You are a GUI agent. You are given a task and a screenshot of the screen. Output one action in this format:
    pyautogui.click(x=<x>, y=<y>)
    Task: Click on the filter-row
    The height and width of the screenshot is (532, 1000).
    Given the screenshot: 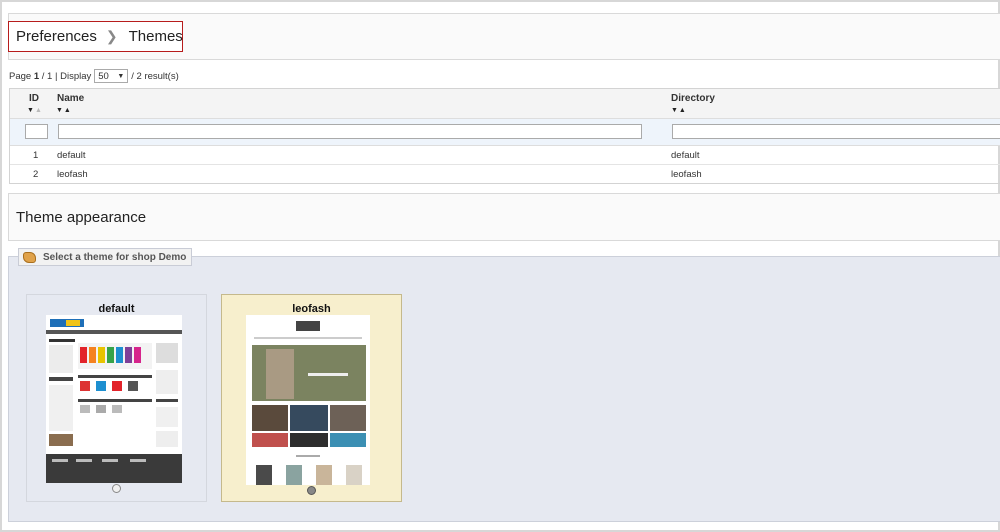 What is the action you would take?
    pyautogui.click(x=505, y=132)
    